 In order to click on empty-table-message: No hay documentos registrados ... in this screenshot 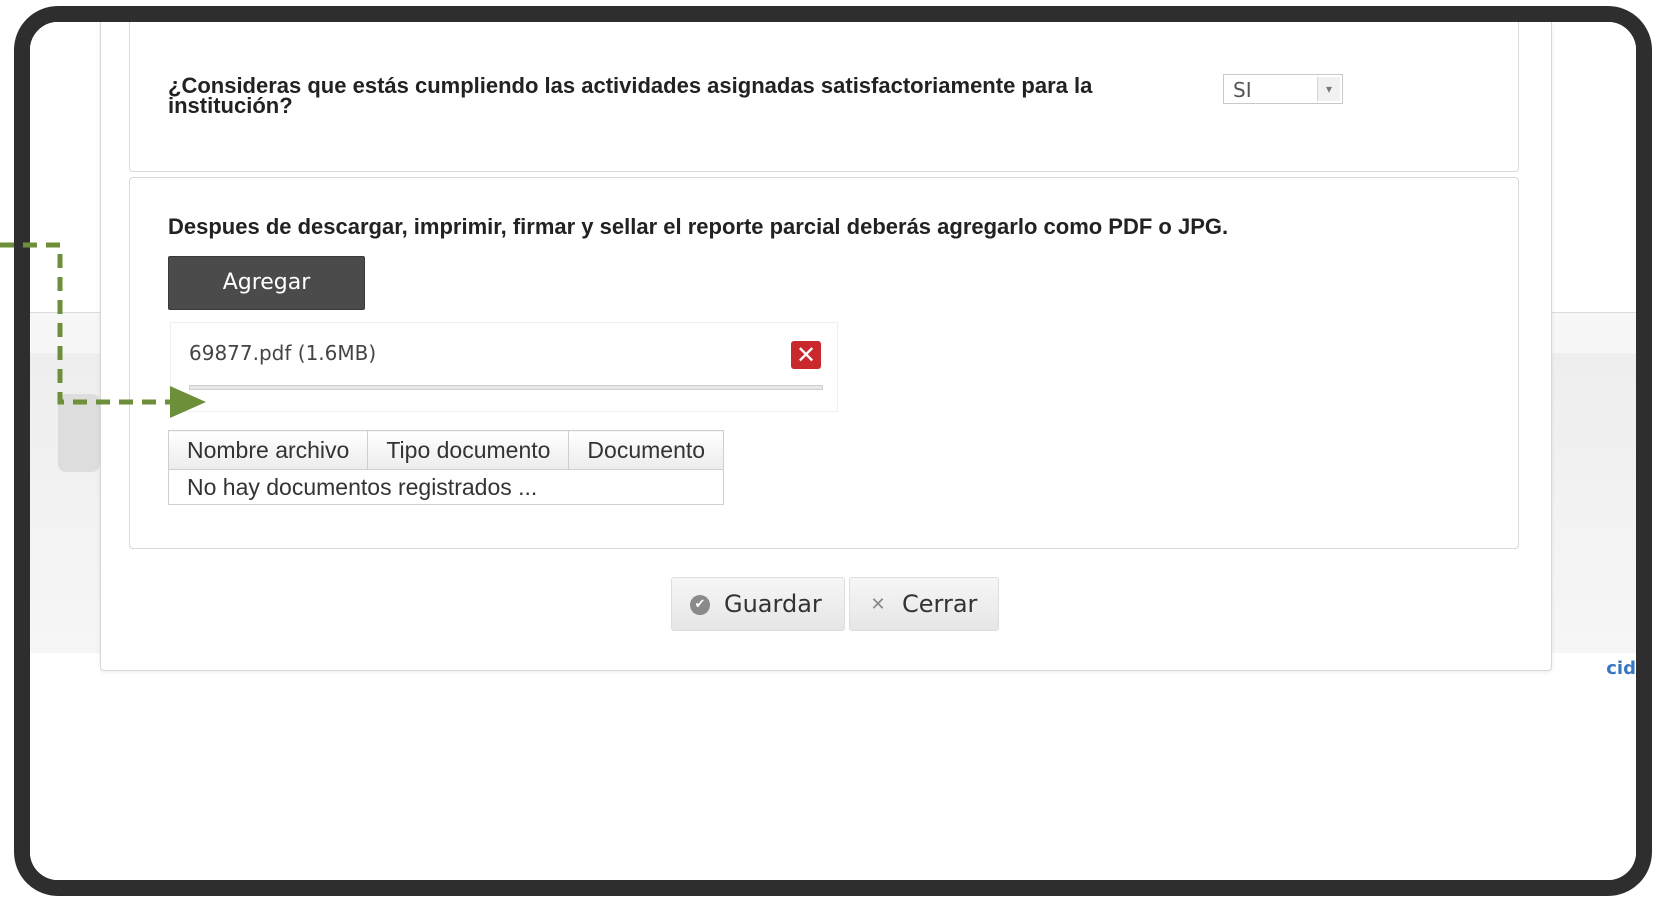, I will do `click(446, 487)`.